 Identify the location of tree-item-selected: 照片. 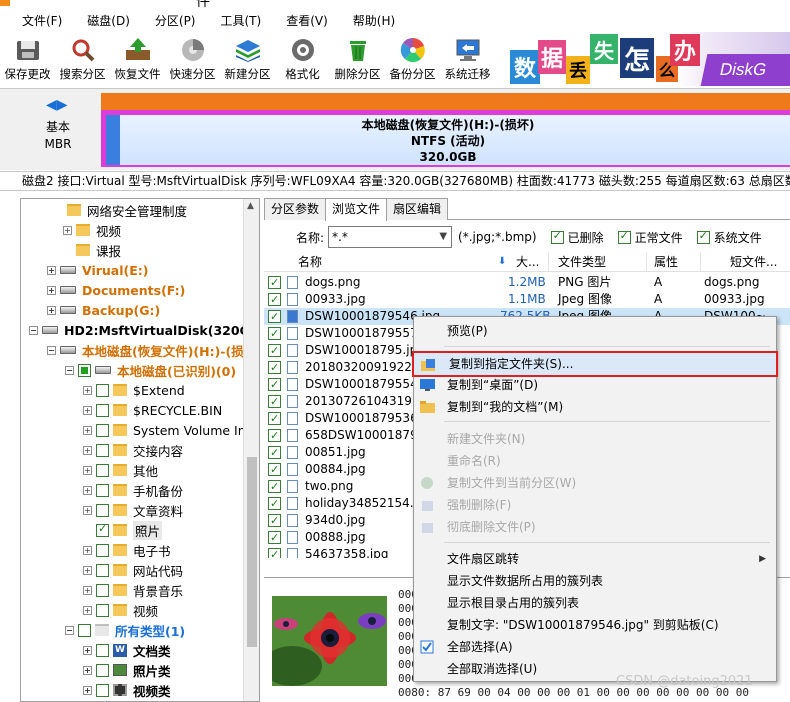
(129, 530).